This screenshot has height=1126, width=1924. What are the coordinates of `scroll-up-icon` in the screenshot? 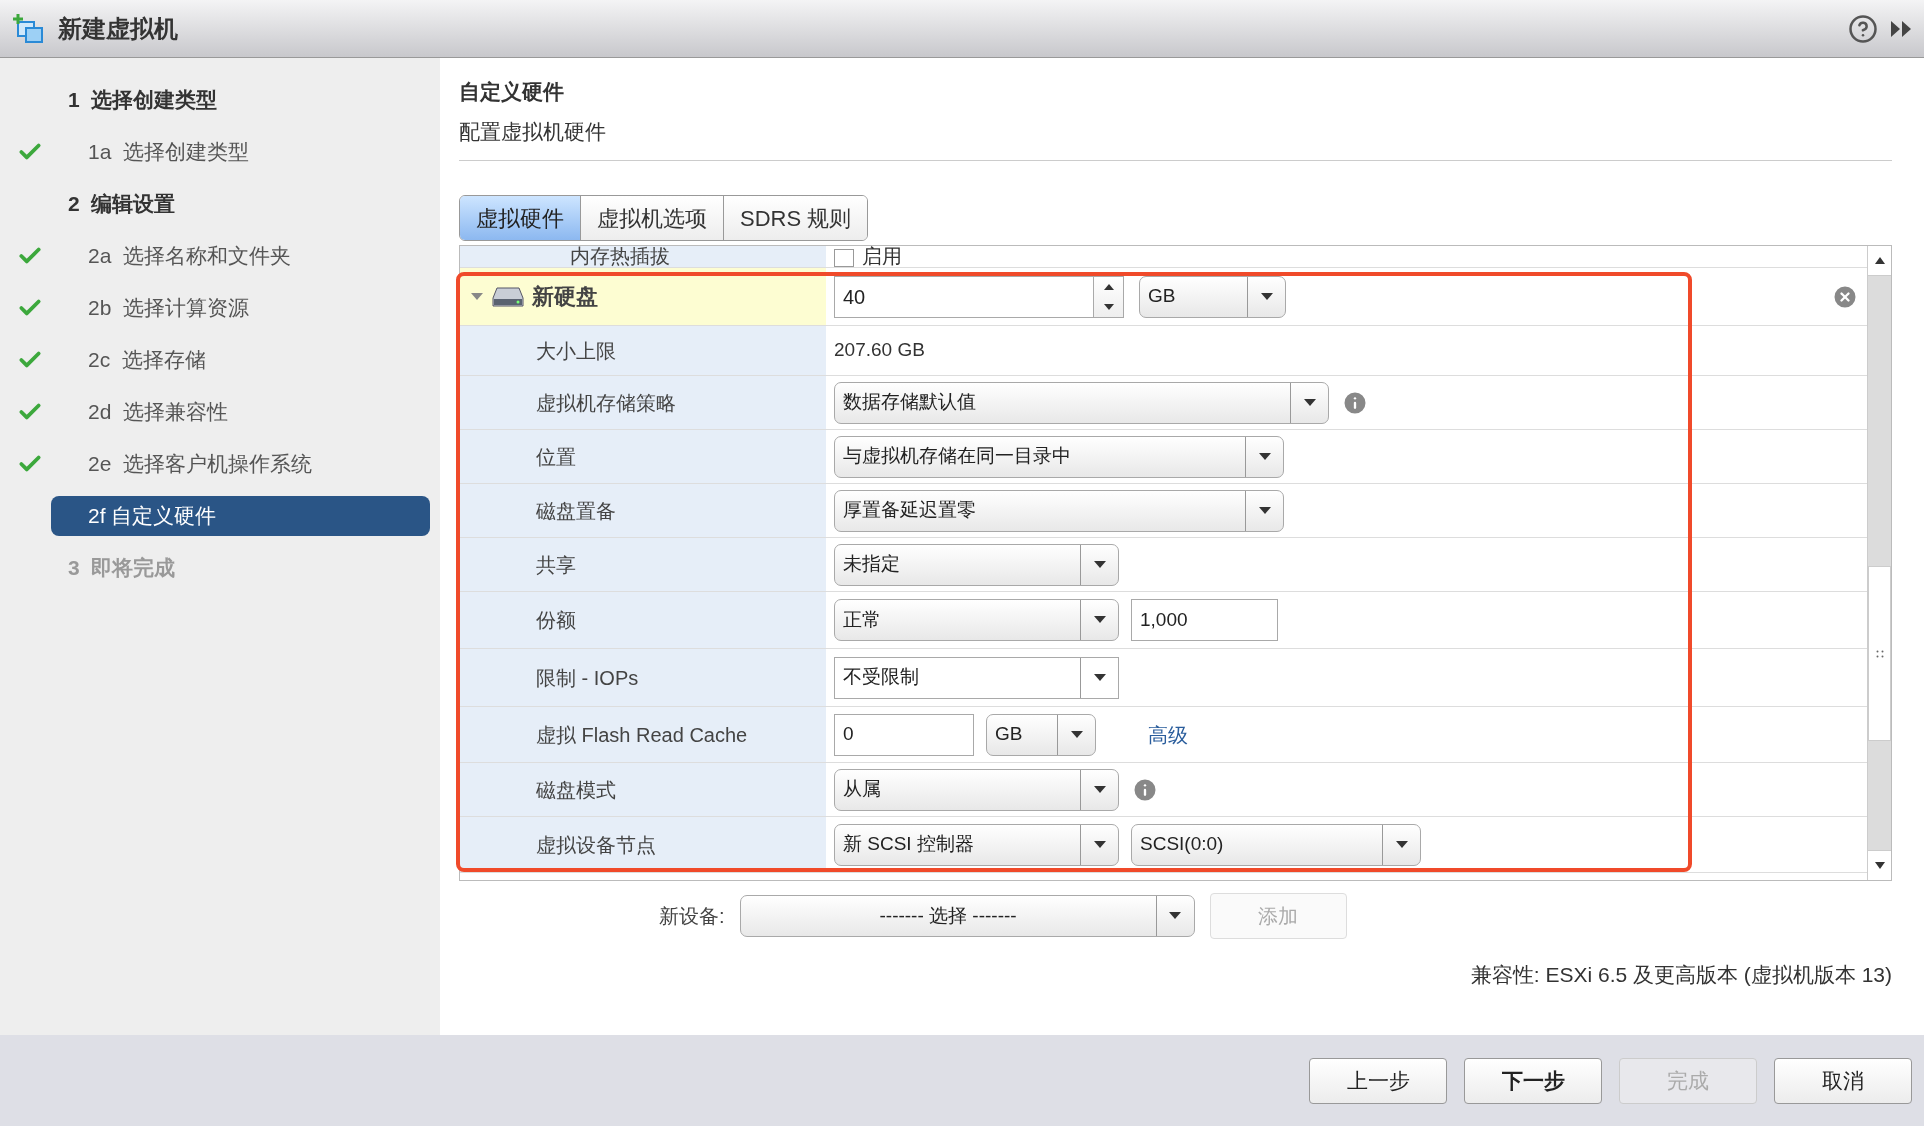 It's located at (1879, 260).